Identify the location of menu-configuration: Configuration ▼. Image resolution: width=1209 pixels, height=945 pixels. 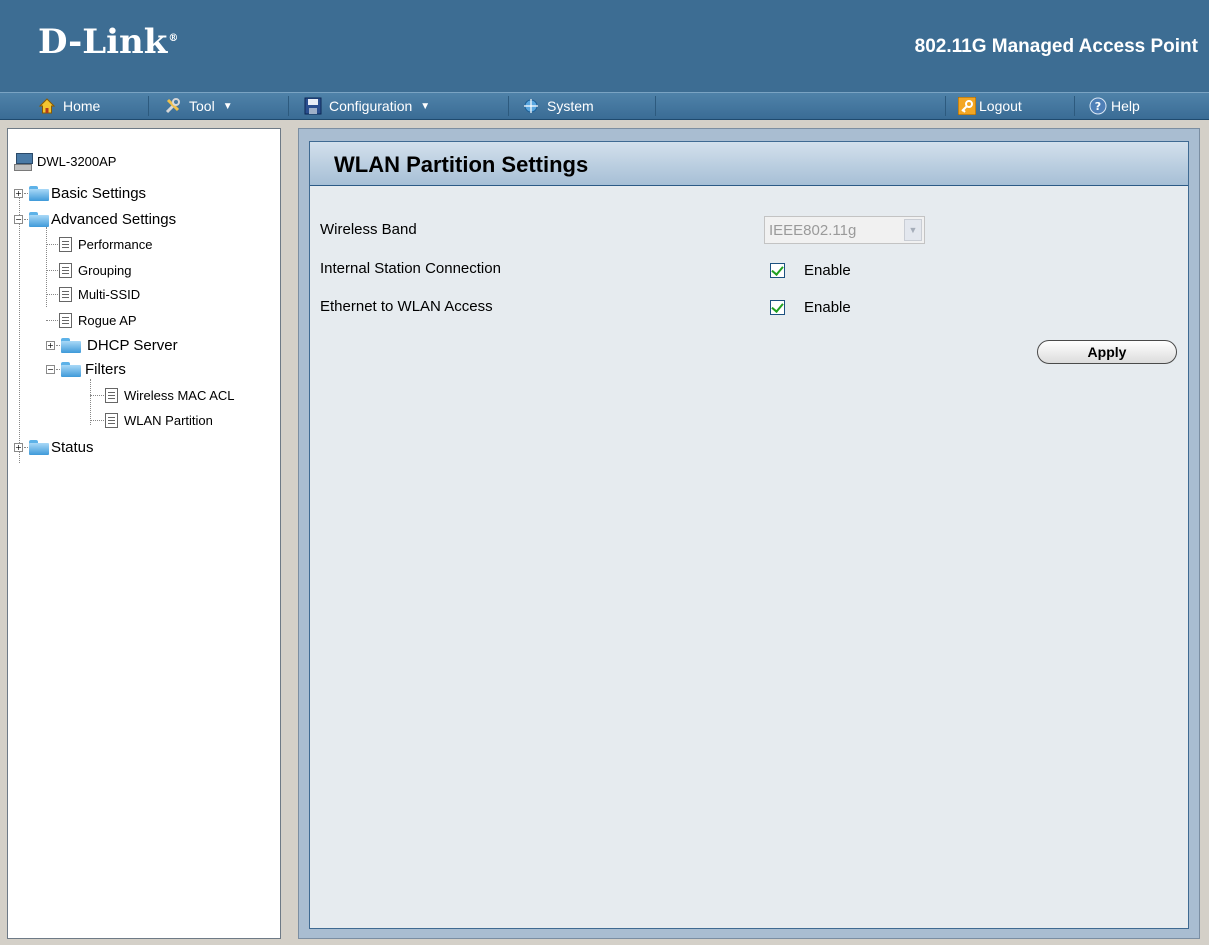
(367, 106).